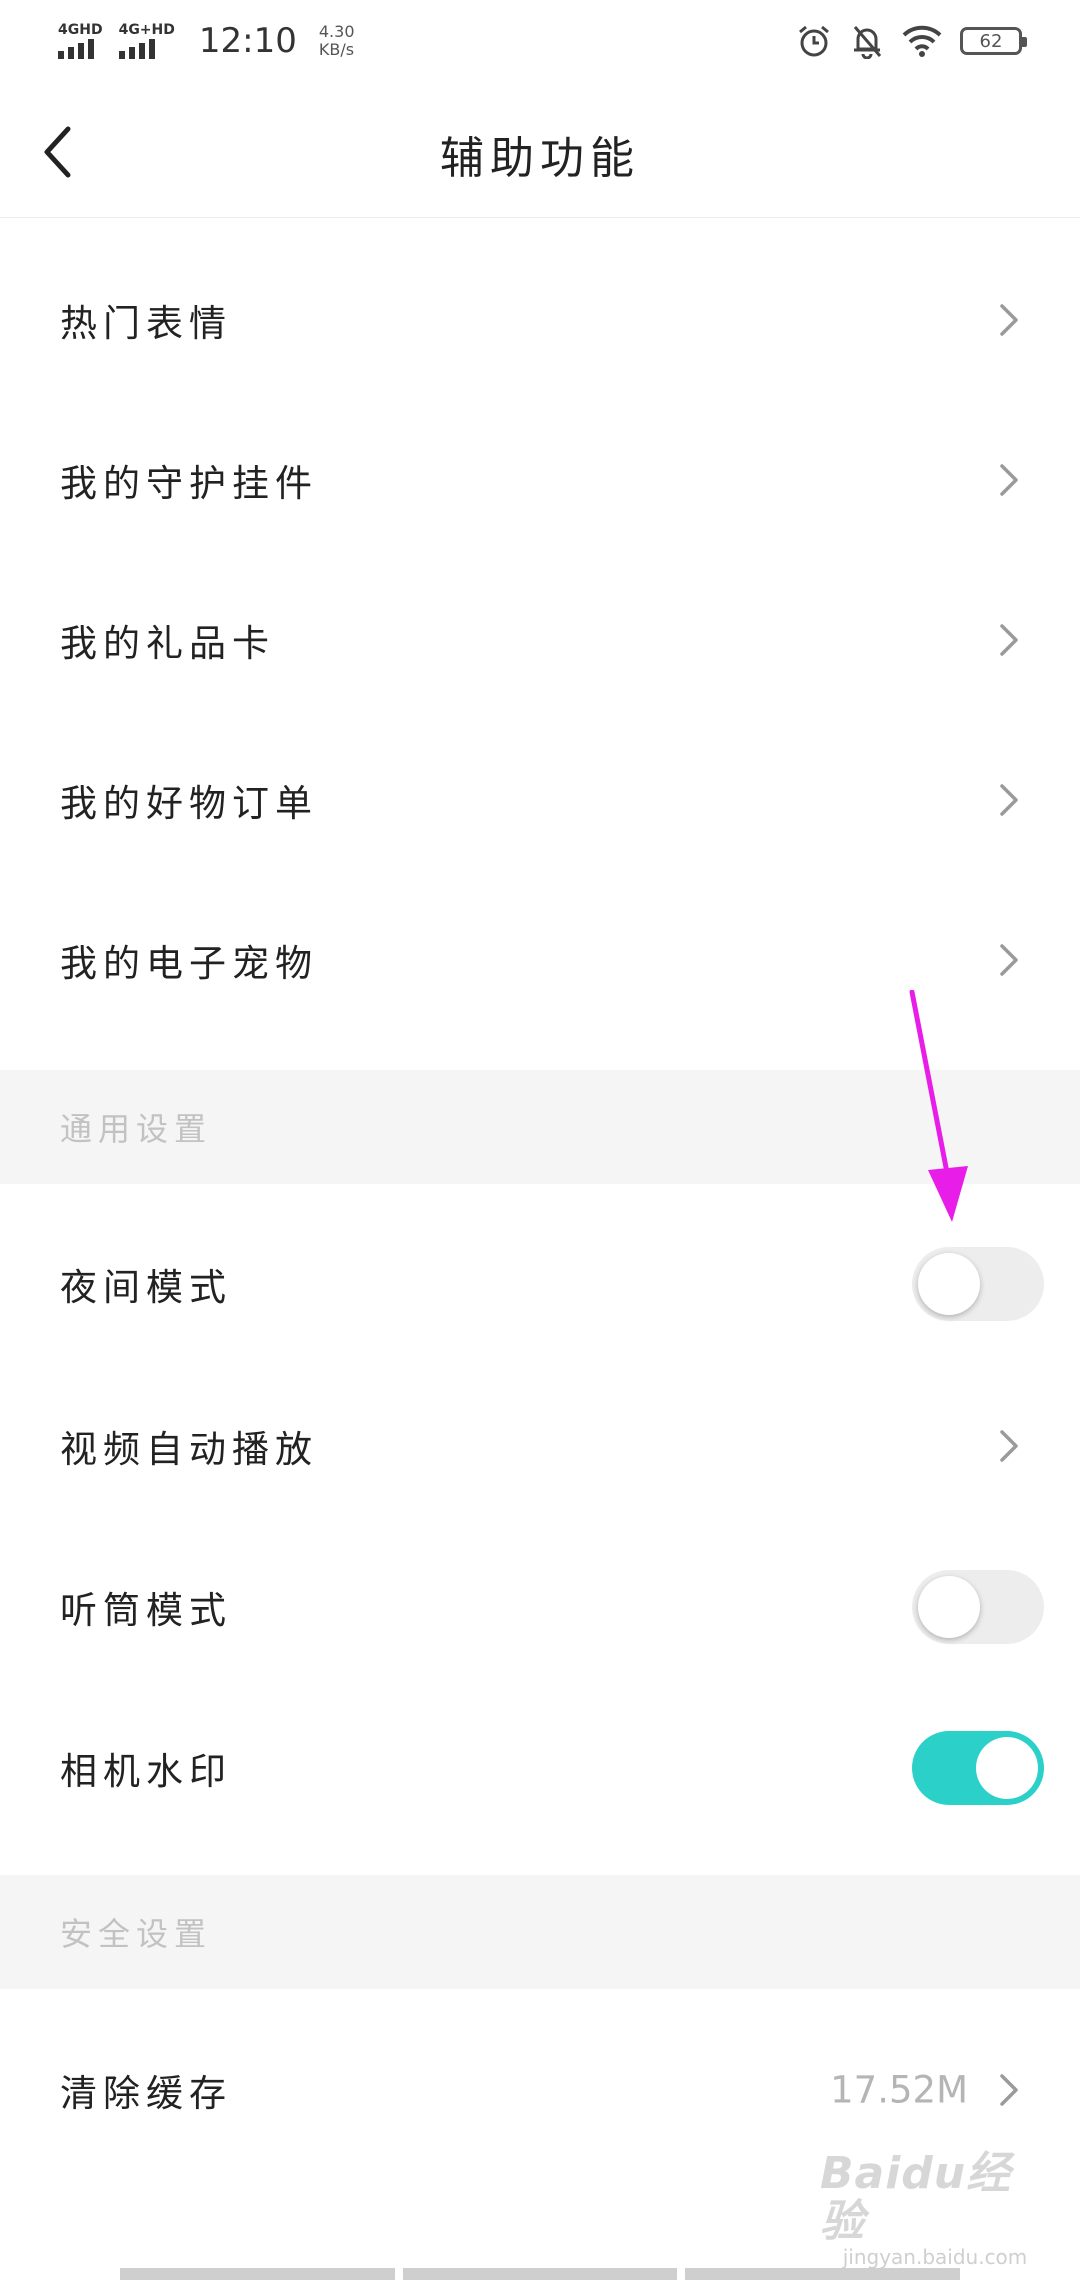 The width and height of the screenshot is (1080, 2280). I want to click on setting-label: 清除缓存, so click(146, 2093).